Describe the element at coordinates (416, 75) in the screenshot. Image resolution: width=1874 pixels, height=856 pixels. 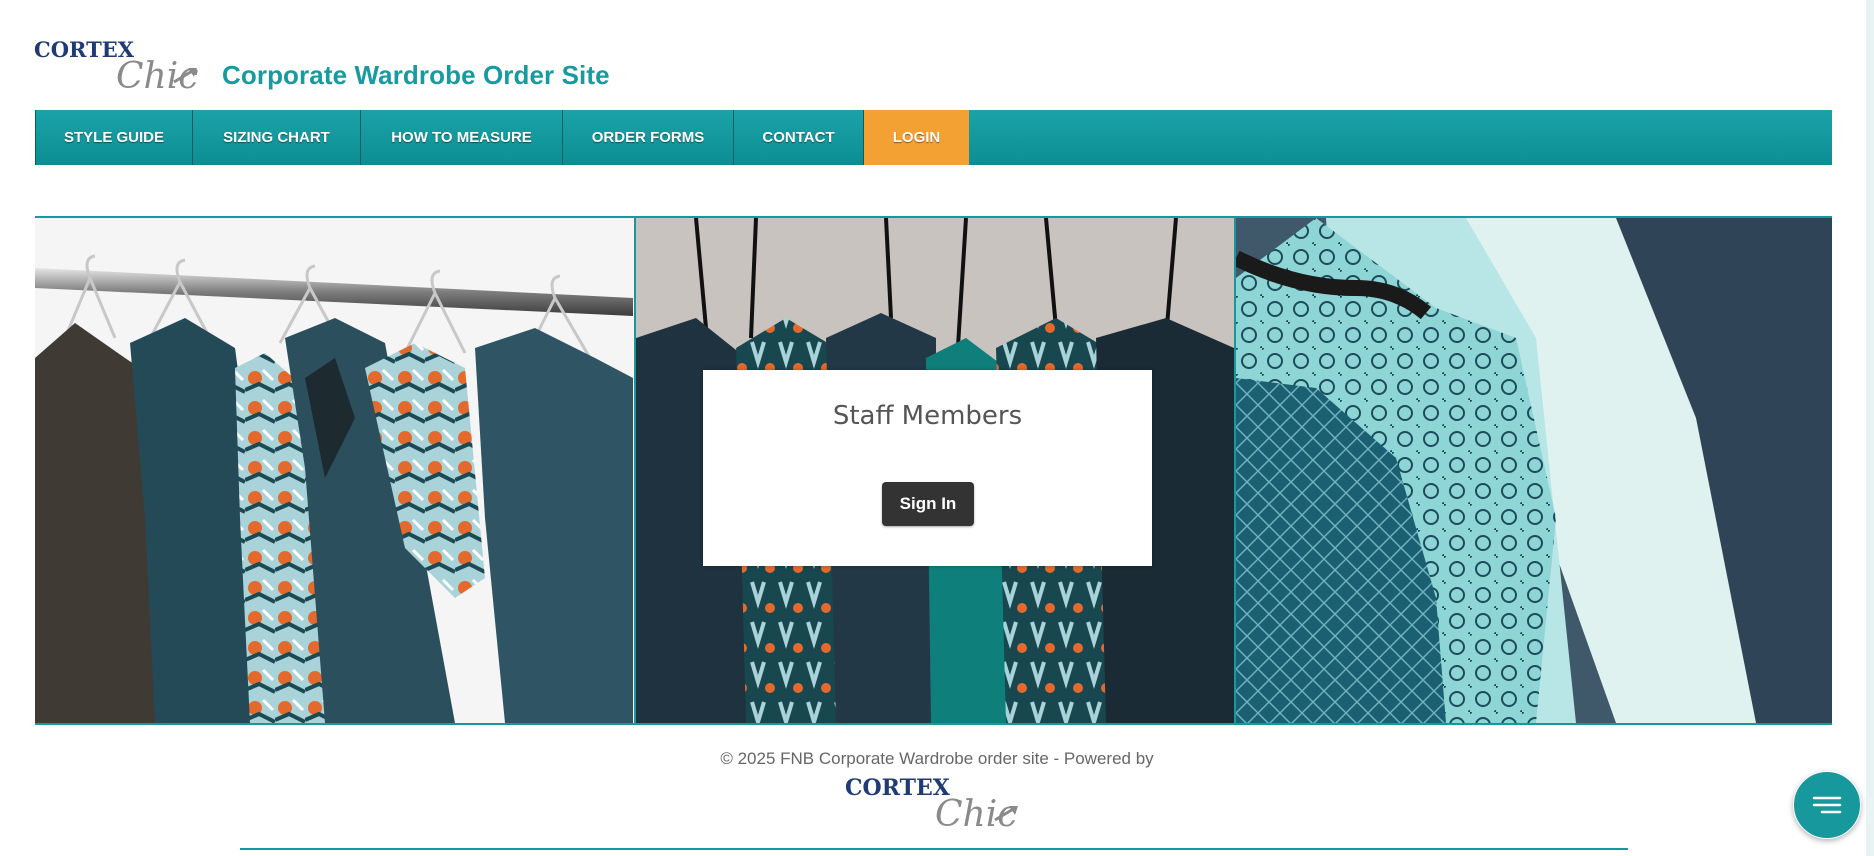
I see `site-title: Corporate Wardrobe Order Site` at that location.